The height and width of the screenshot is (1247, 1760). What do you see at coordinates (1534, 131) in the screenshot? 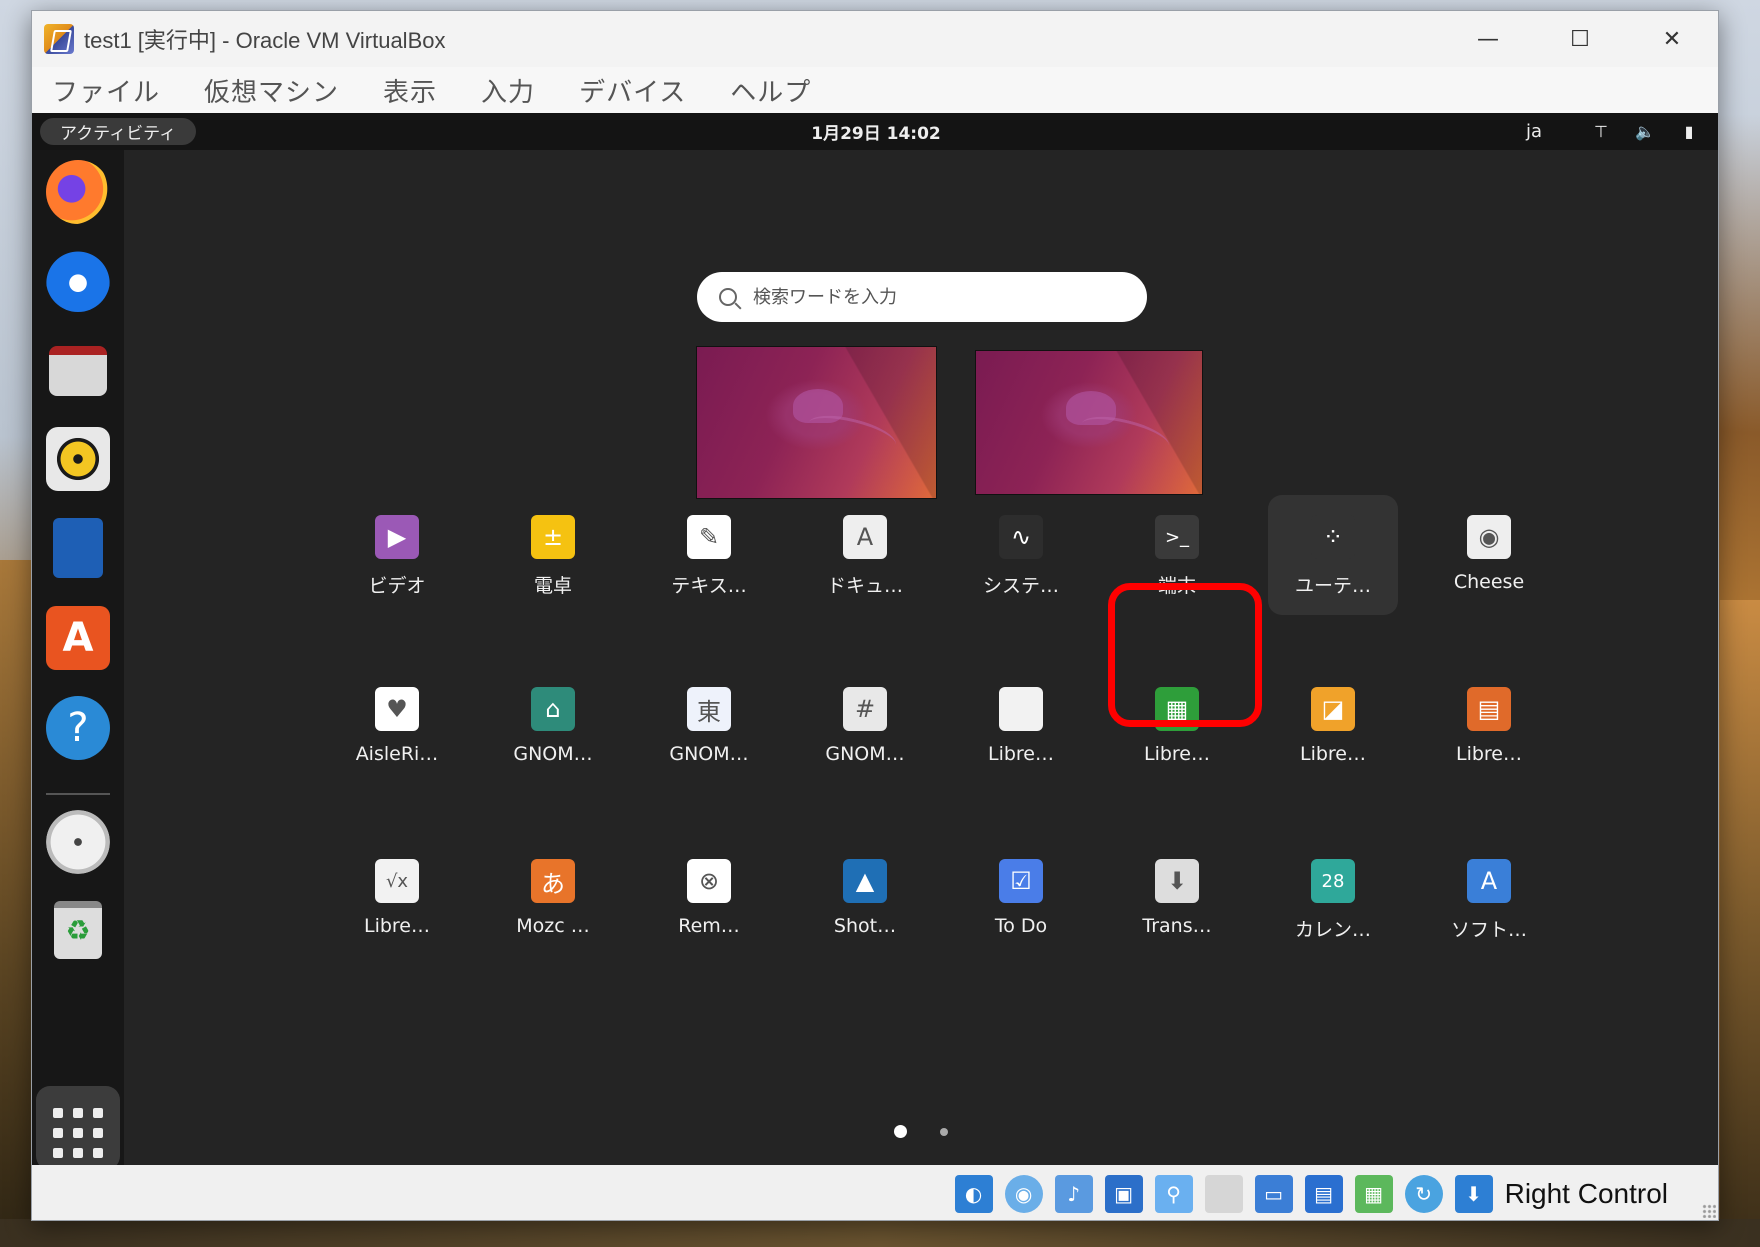
I see `input-language-indicator: ja` at bounding box center [1534, 131].